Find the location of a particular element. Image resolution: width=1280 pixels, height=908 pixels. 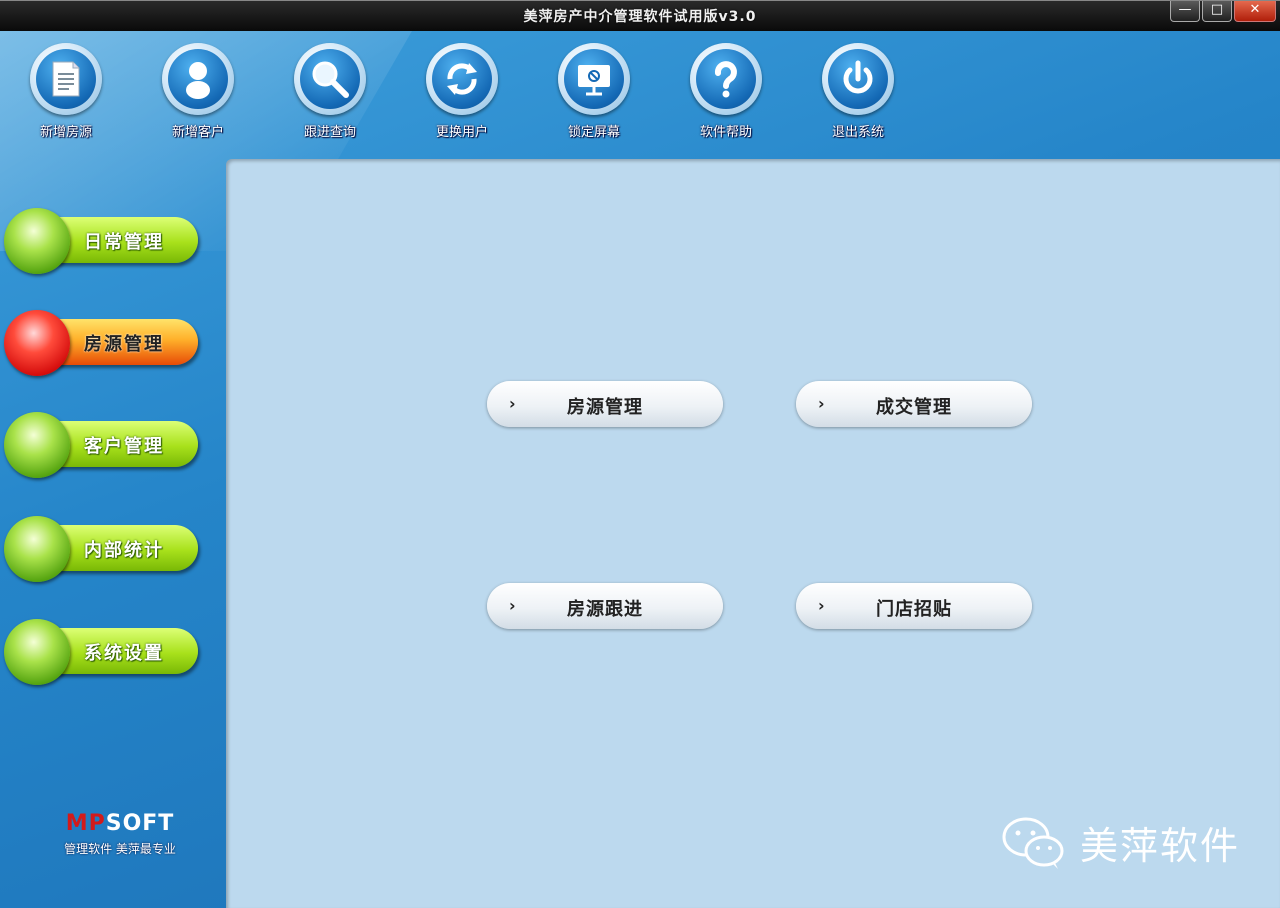

sidebar-item-label: 内部统计 is located at coordinates (124, 550).